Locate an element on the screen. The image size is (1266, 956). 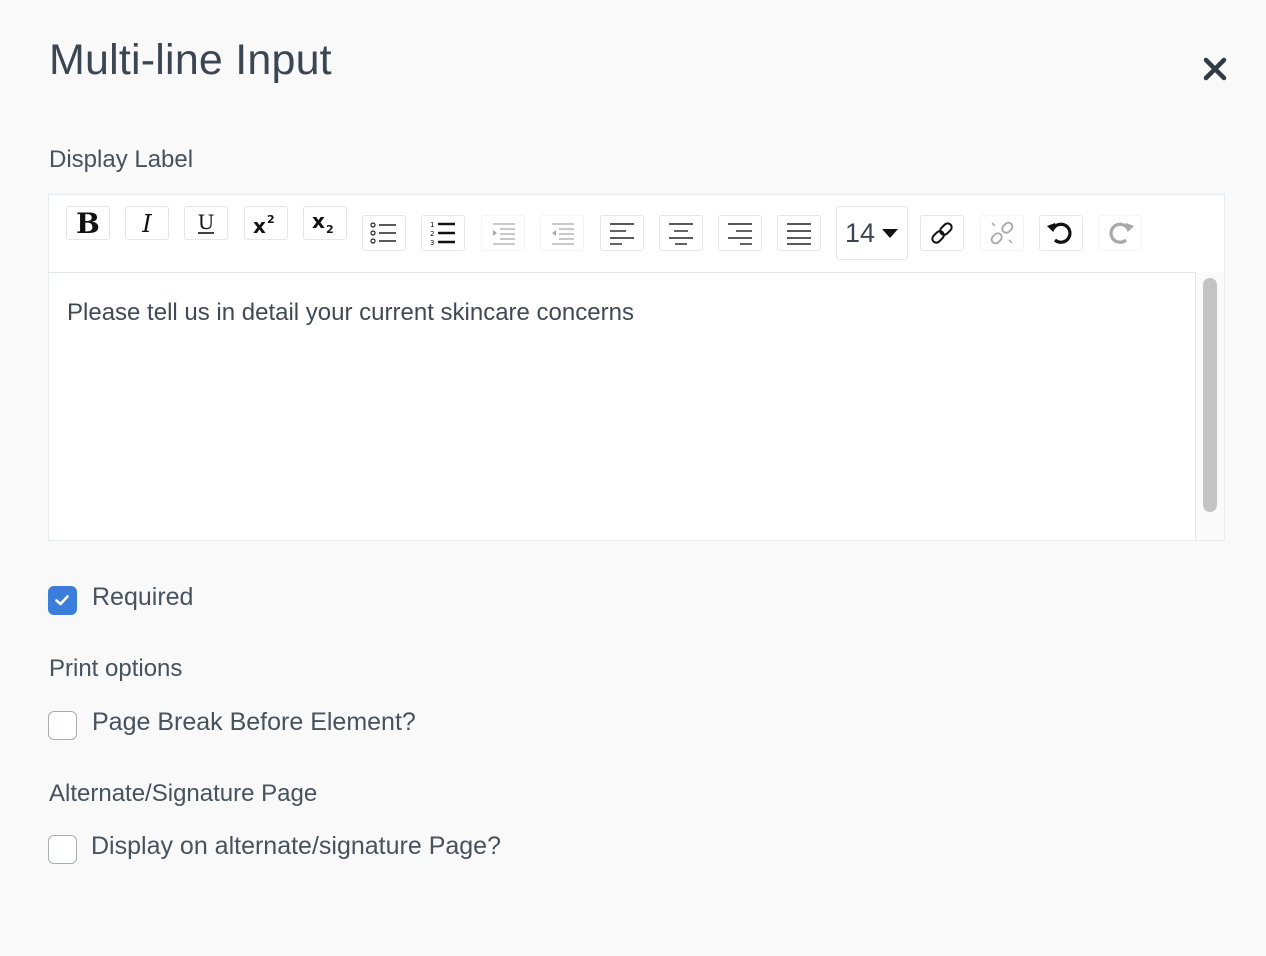
outdent-button is located at coordinates (562, 233).